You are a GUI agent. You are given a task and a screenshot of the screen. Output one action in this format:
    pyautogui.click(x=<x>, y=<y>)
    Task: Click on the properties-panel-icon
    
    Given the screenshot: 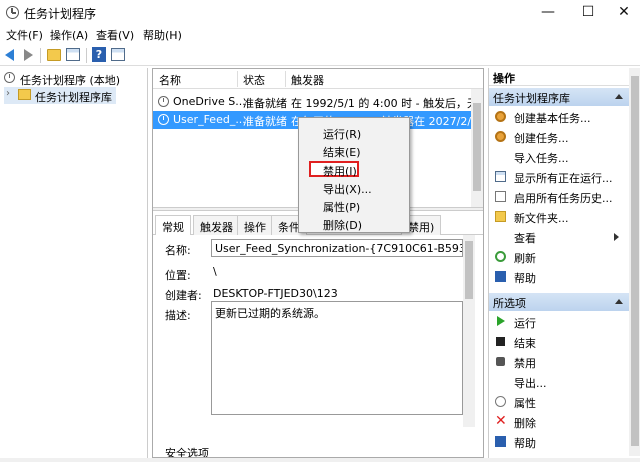 What is the action you would take?
    pyautogui.click(x=118, y=54)
    